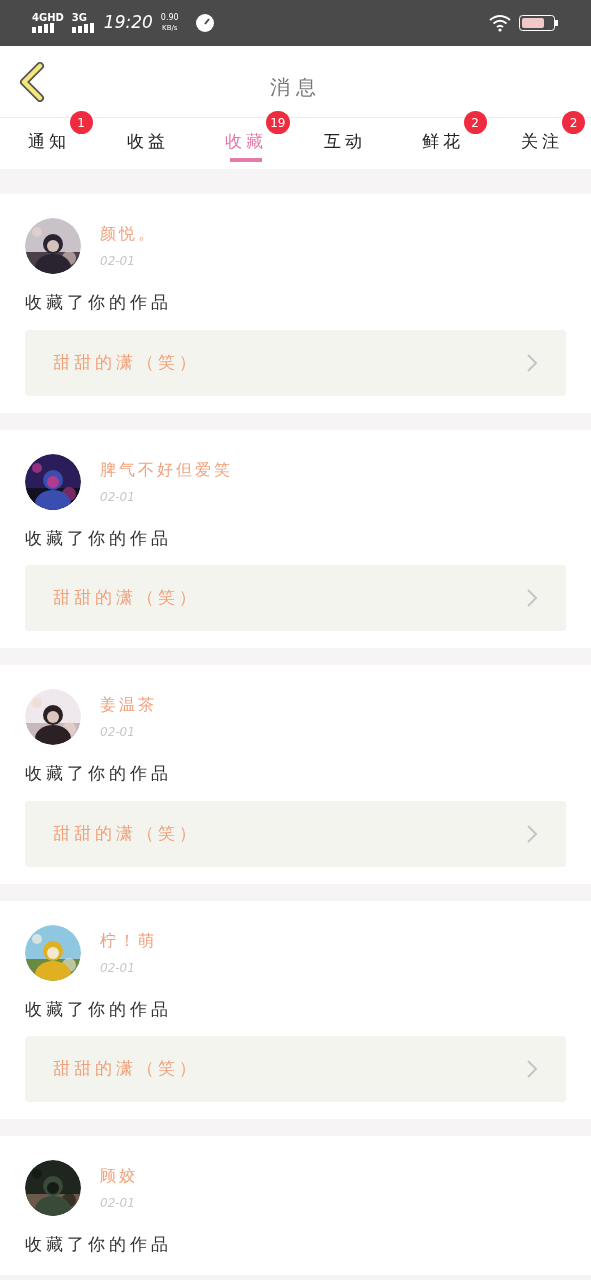 This screenshot has width=591, height=1280. Describe the element at coordinates (344, 143) in the screenshot. I see `tab: 互动` at that location.